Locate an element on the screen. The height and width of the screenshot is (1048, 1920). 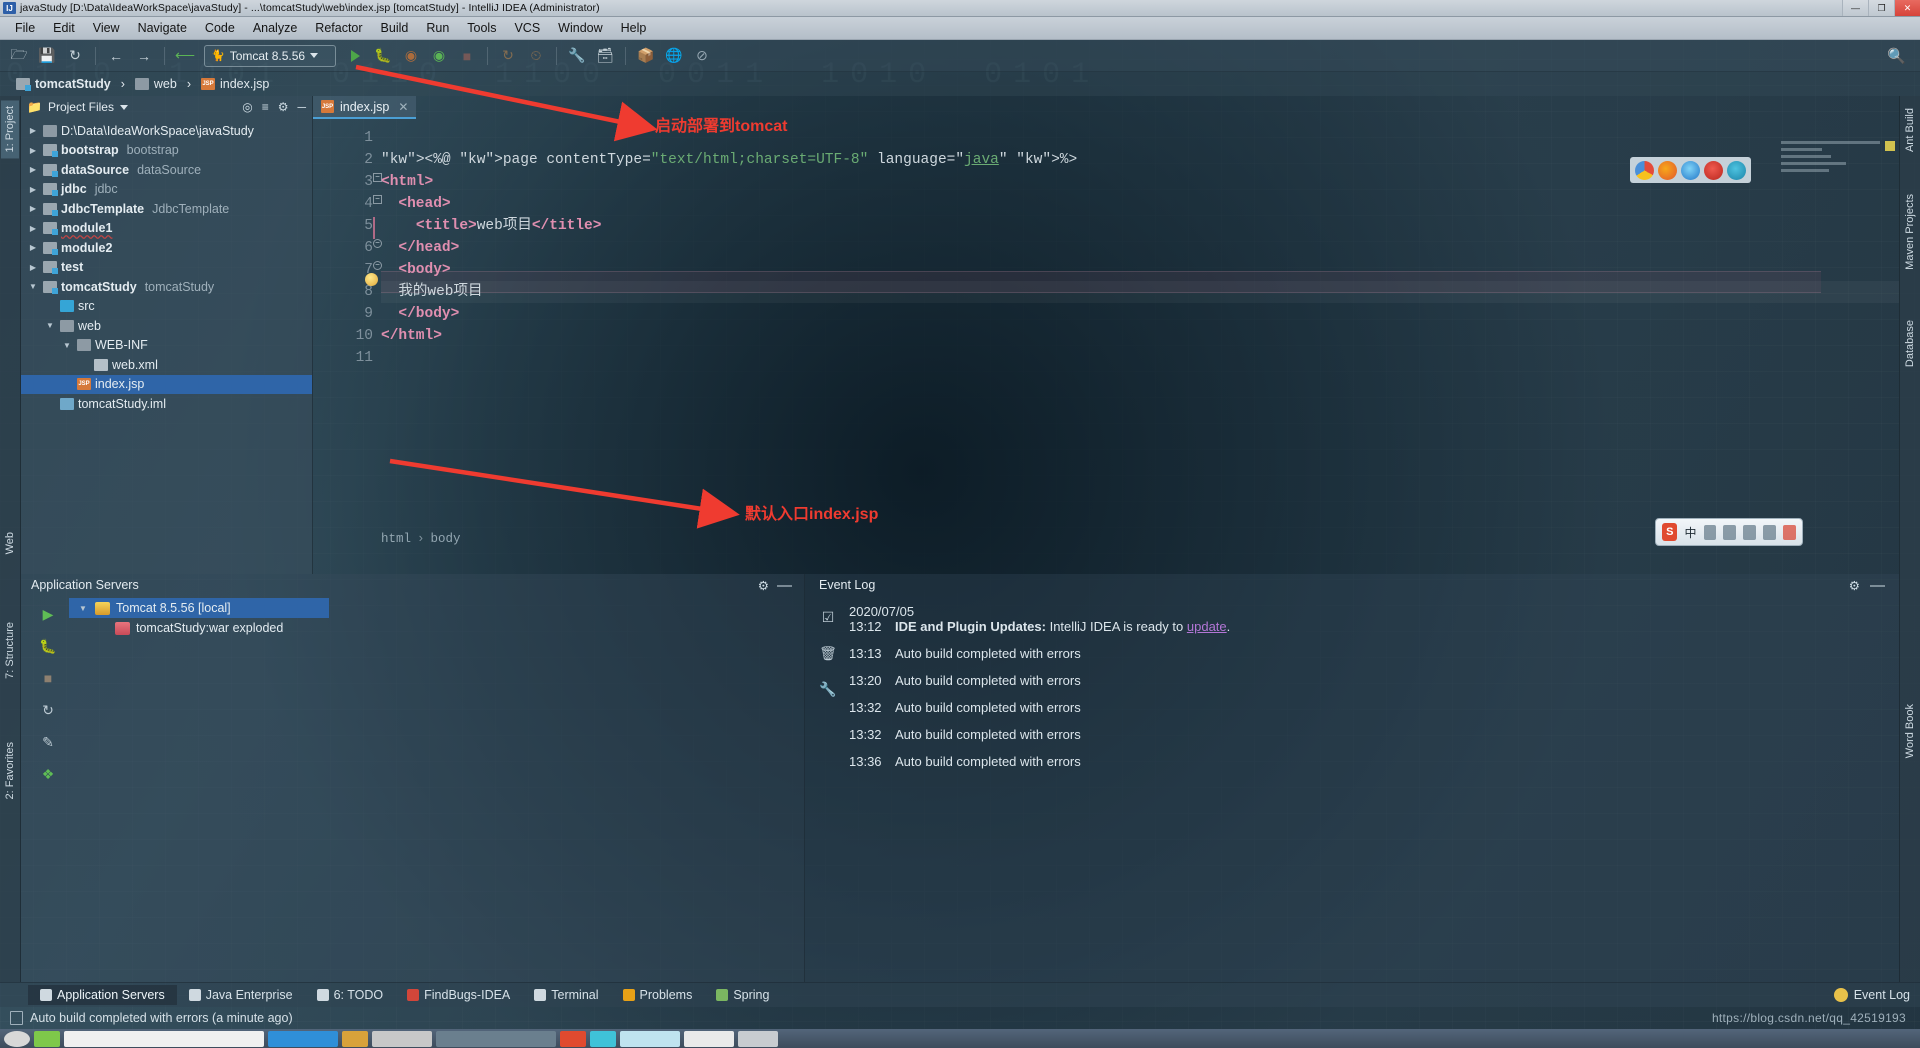
back-arrow-icon: ← is located at coordinates (116, 56).